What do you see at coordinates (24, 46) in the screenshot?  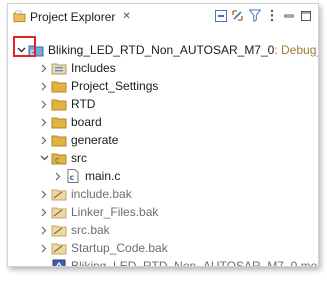 I see `highlight-box` at bounding box center [24, 46].